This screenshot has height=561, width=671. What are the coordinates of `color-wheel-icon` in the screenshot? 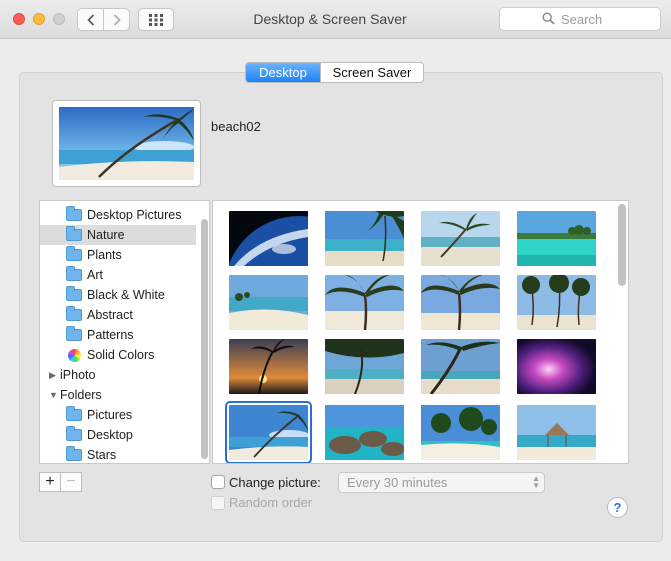 It's located at (74, 355).